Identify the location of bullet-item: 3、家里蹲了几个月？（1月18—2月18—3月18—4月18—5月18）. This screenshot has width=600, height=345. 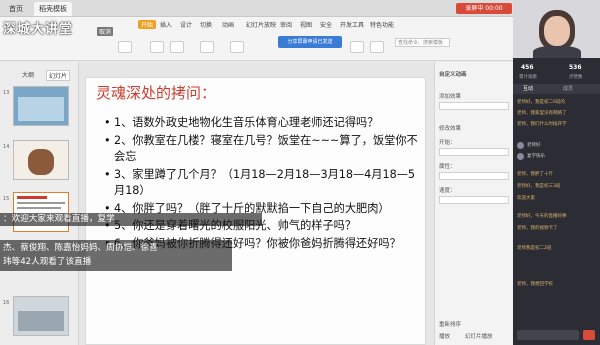
(262, 183).